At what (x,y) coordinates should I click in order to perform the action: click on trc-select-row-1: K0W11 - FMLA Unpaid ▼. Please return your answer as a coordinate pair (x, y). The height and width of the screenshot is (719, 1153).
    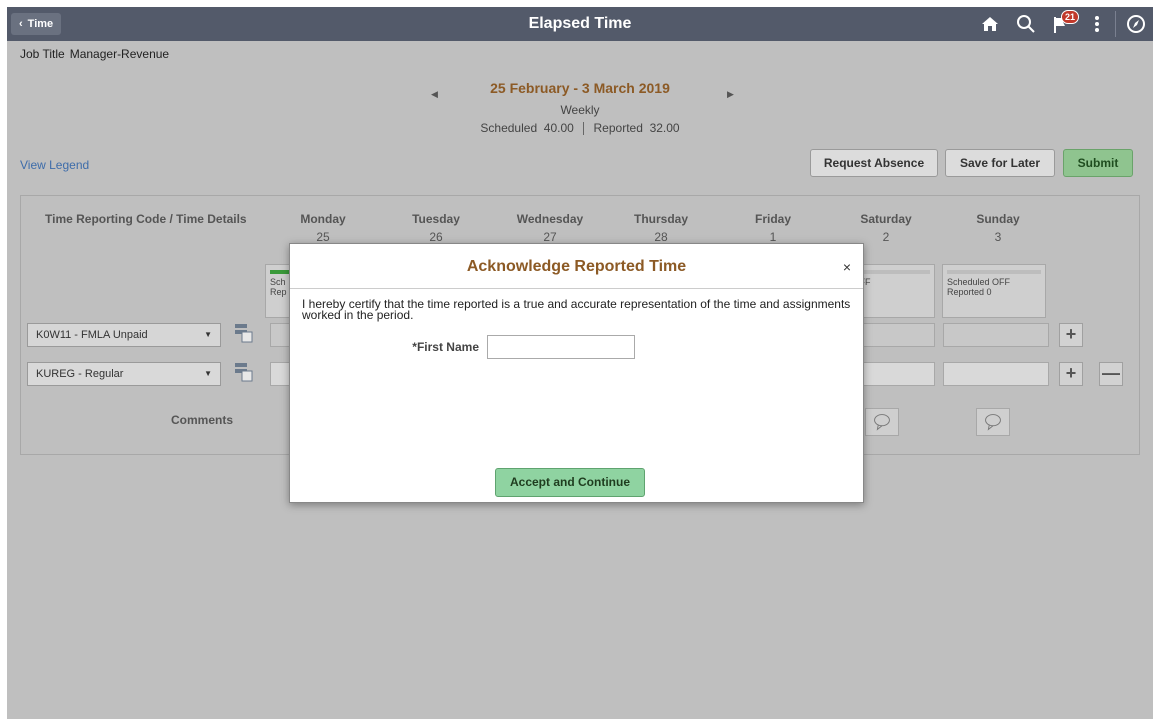
    Looking at the image, I should click on (124, 335).